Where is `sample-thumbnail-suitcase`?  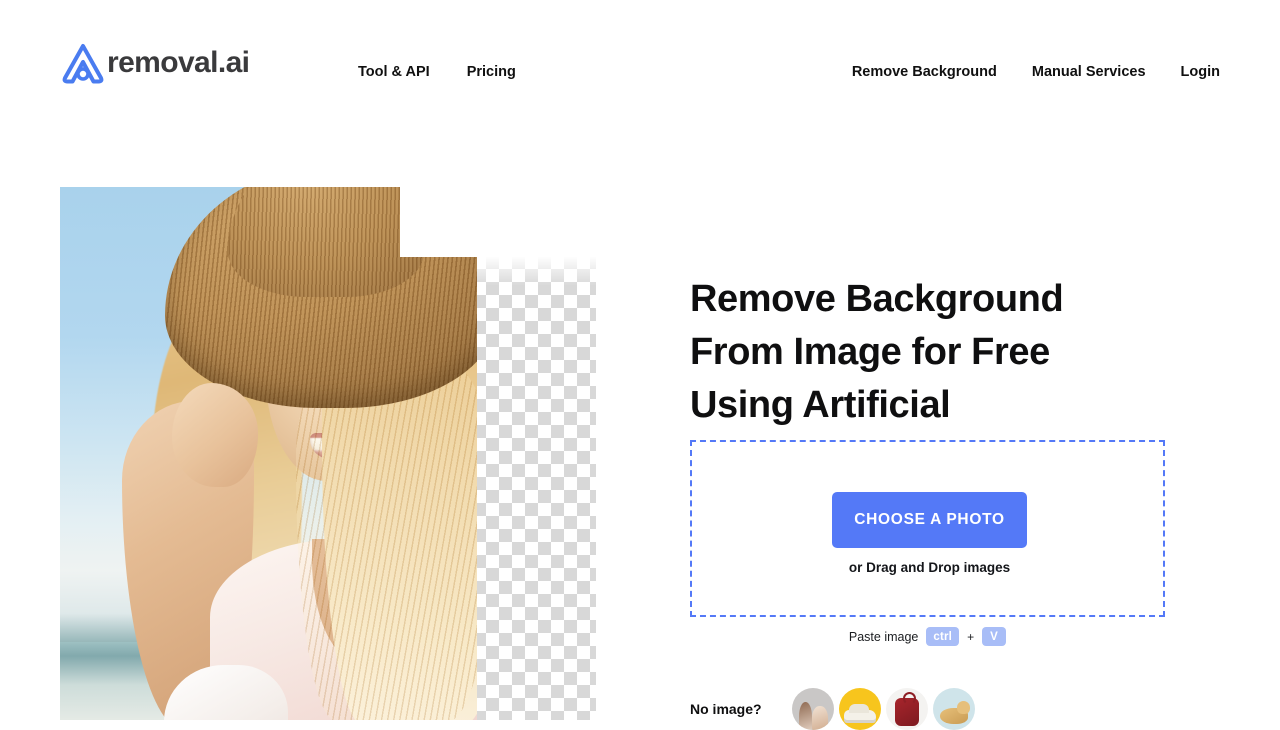 sample-thumbnail-suitcase is located at coordinates (906, 709).